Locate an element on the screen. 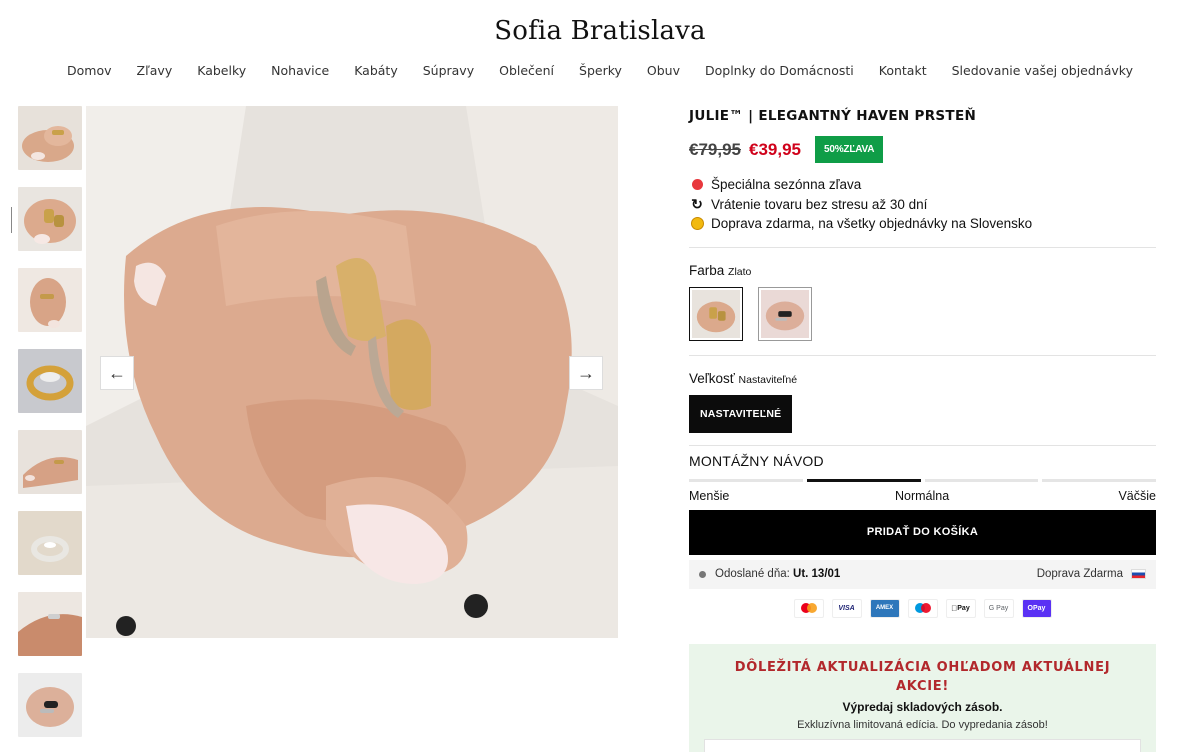  size-guide-title: MONTÁŽNY NÁVOD is located at coordinates (756, 460).